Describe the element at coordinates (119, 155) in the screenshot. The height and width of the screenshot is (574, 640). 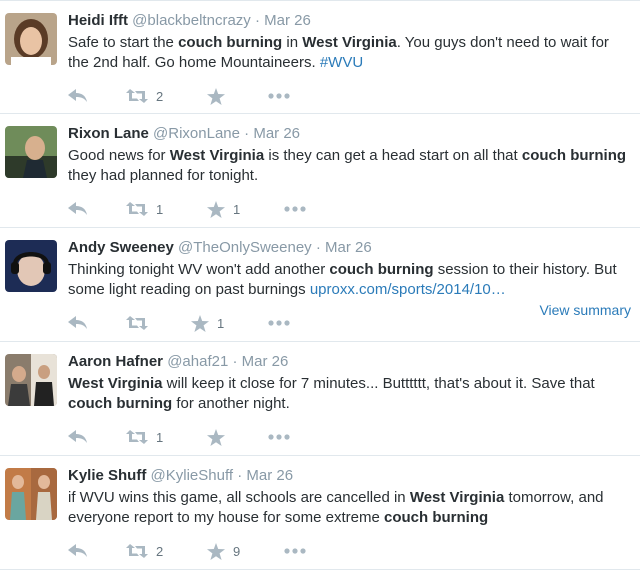
I see `tweet-text-segment: Good news for` at that location.